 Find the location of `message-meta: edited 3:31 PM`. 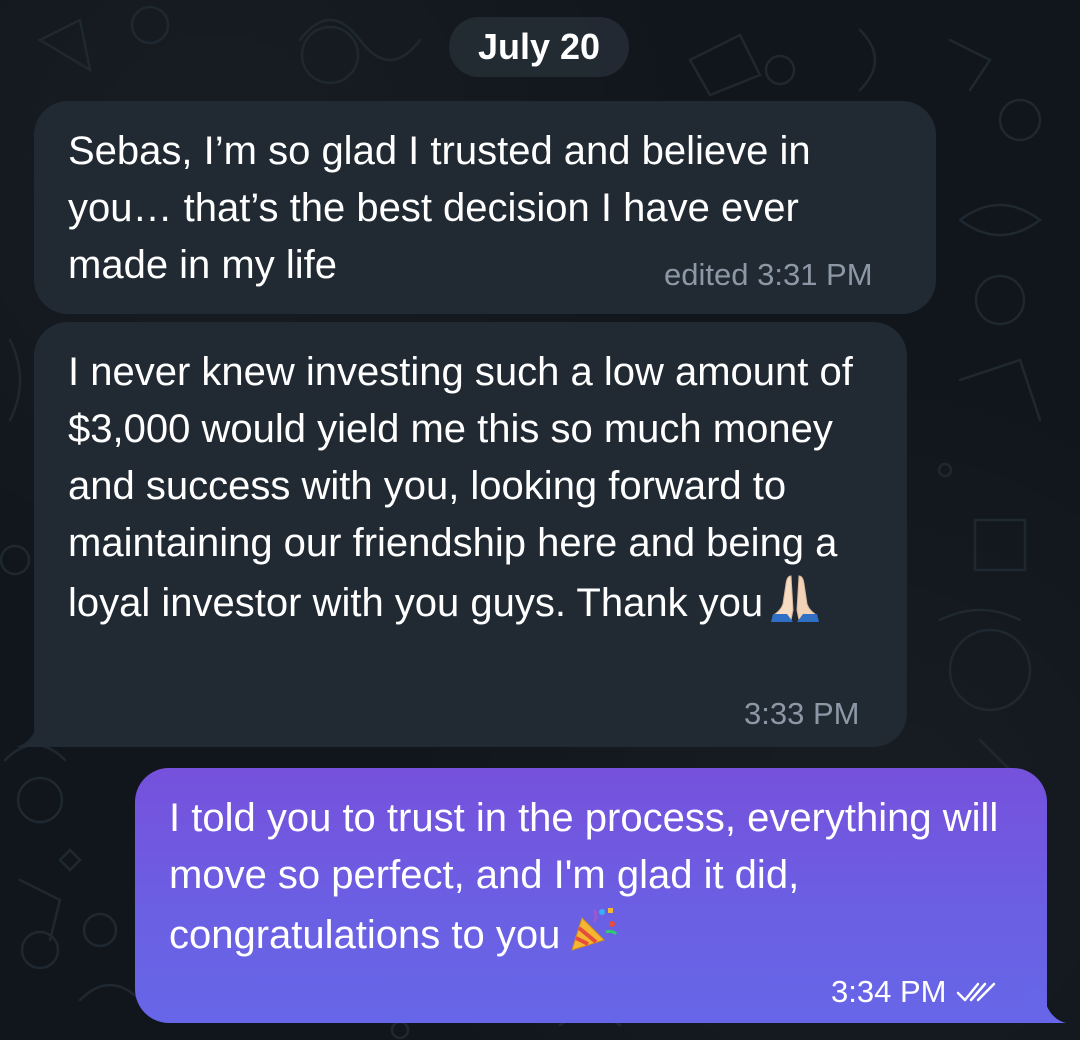

message-meta: edited 3:31 PM is located at coordinates (768, 275).